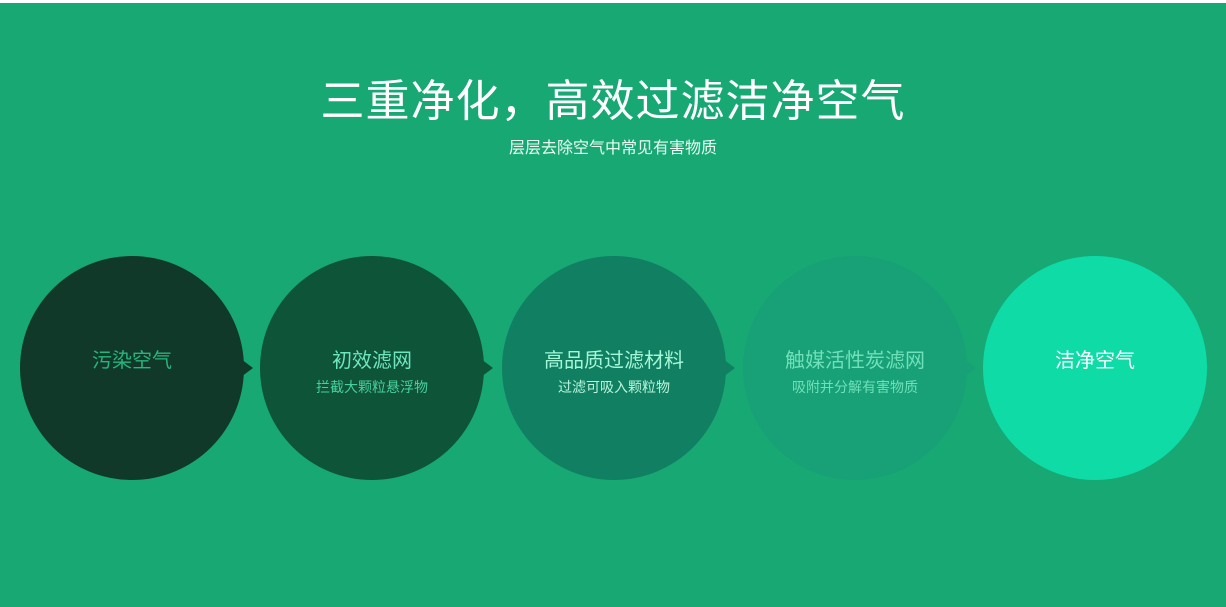  Describe the element at coordinates (612, 147) in the screenshot. I see `banner-subtitle: 层层去除空气中常见有害物质` at that location.